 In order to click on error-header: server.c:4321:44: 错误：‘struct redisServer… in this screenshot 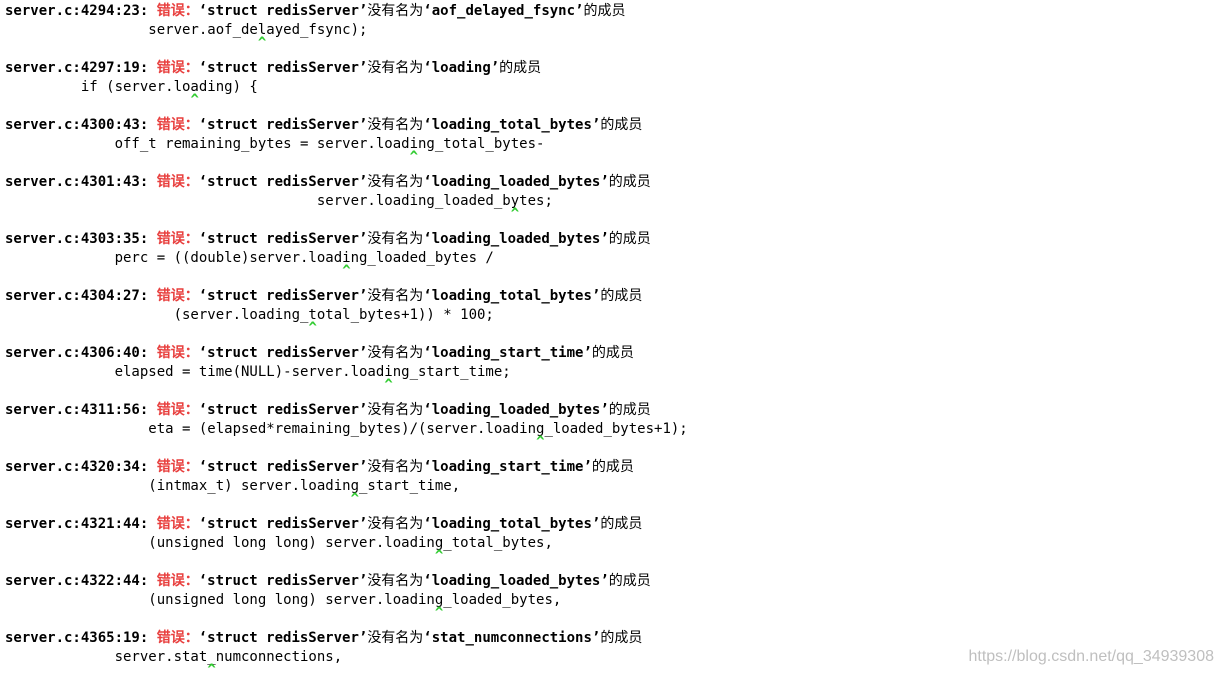, I will do `click(612, 524)`.